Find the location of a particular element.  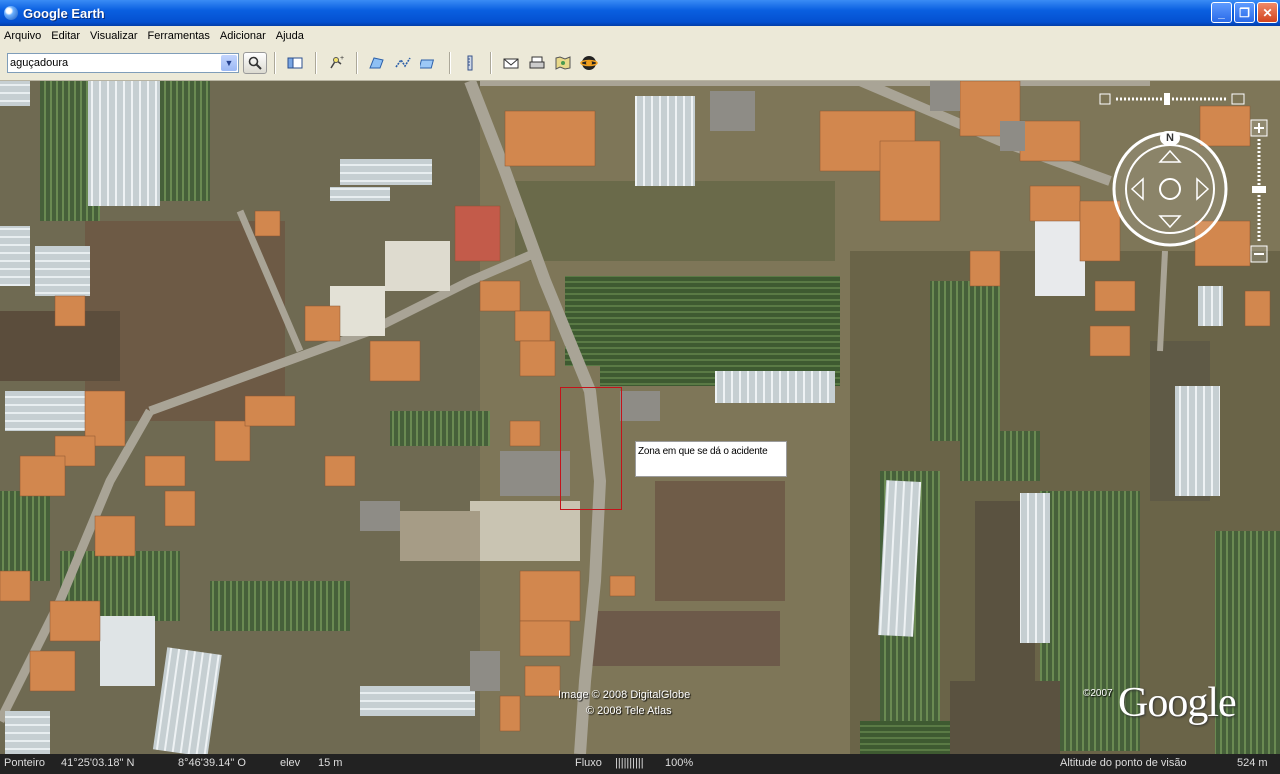

eye-altitude-label: Altitude do ponto de visão is located at coordinates (1123, 763).